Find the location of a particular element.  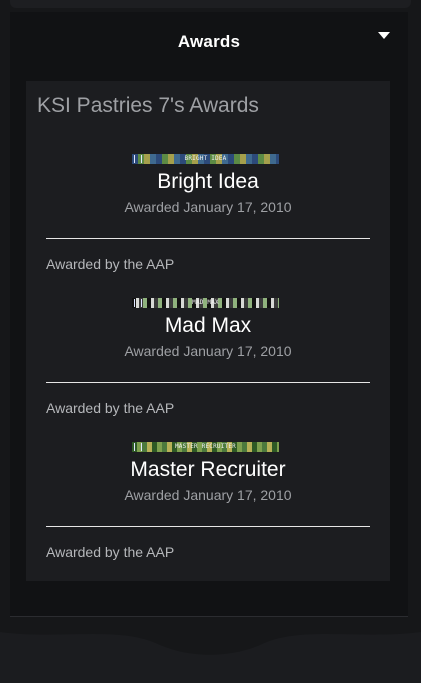

award-banner: MASTER RECRUITER is located at coordinates (205, 447).